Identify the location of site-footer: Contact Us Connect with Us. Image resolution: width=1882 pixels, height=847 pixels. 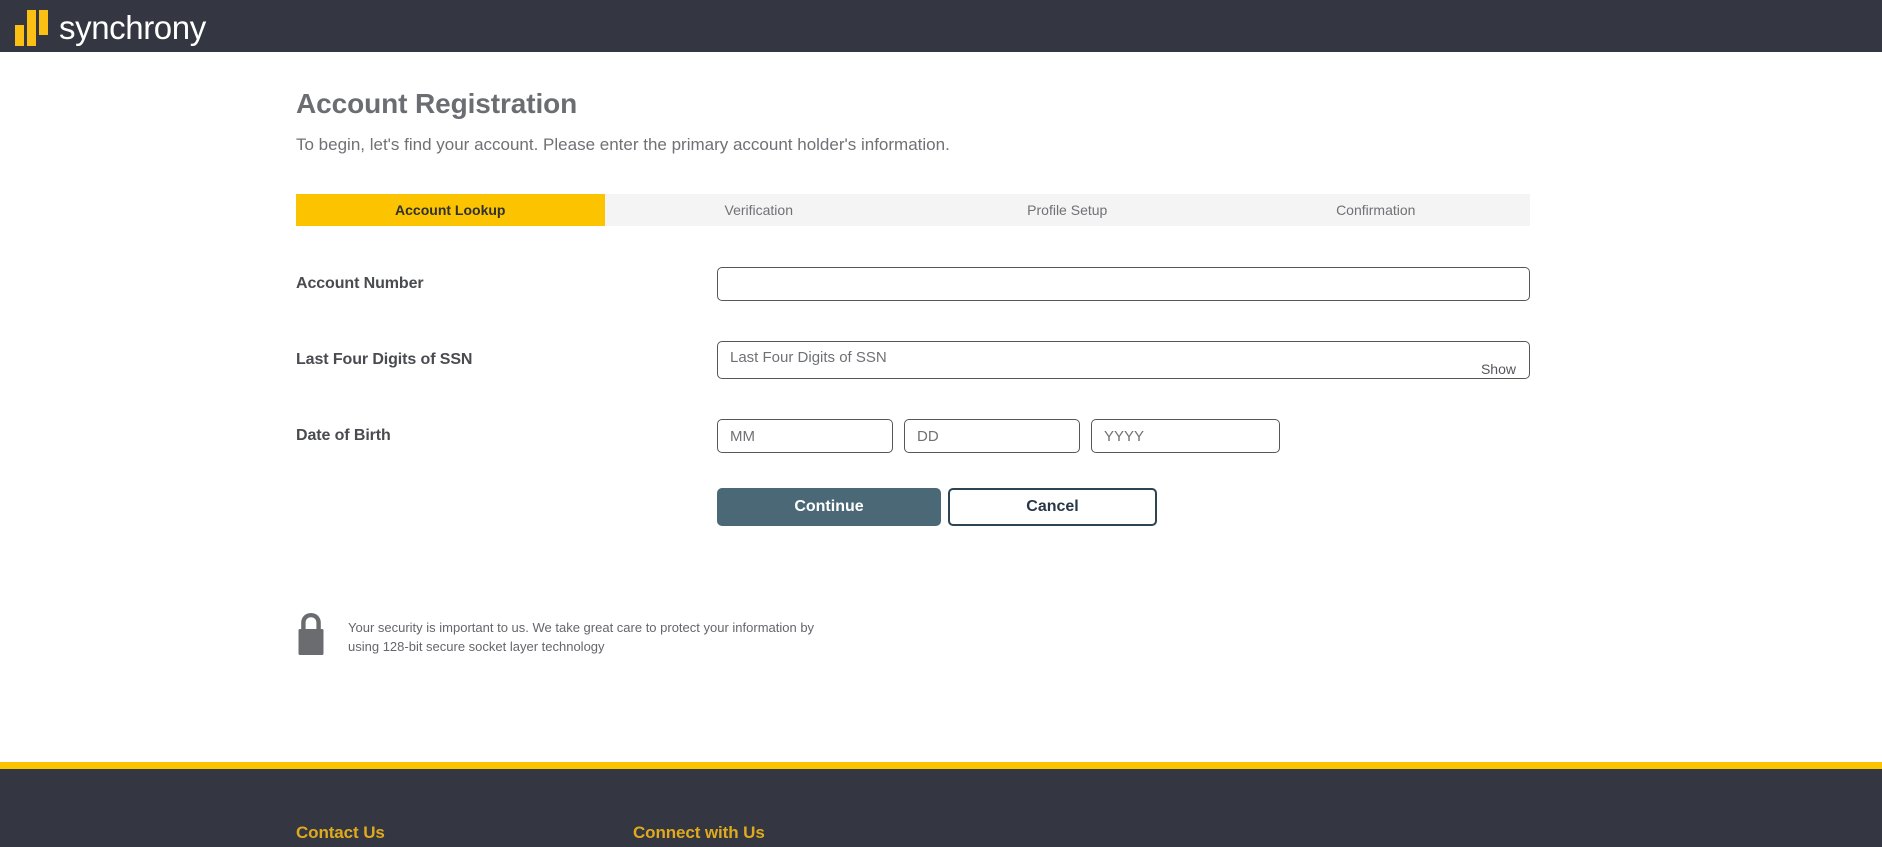
(941, 804).